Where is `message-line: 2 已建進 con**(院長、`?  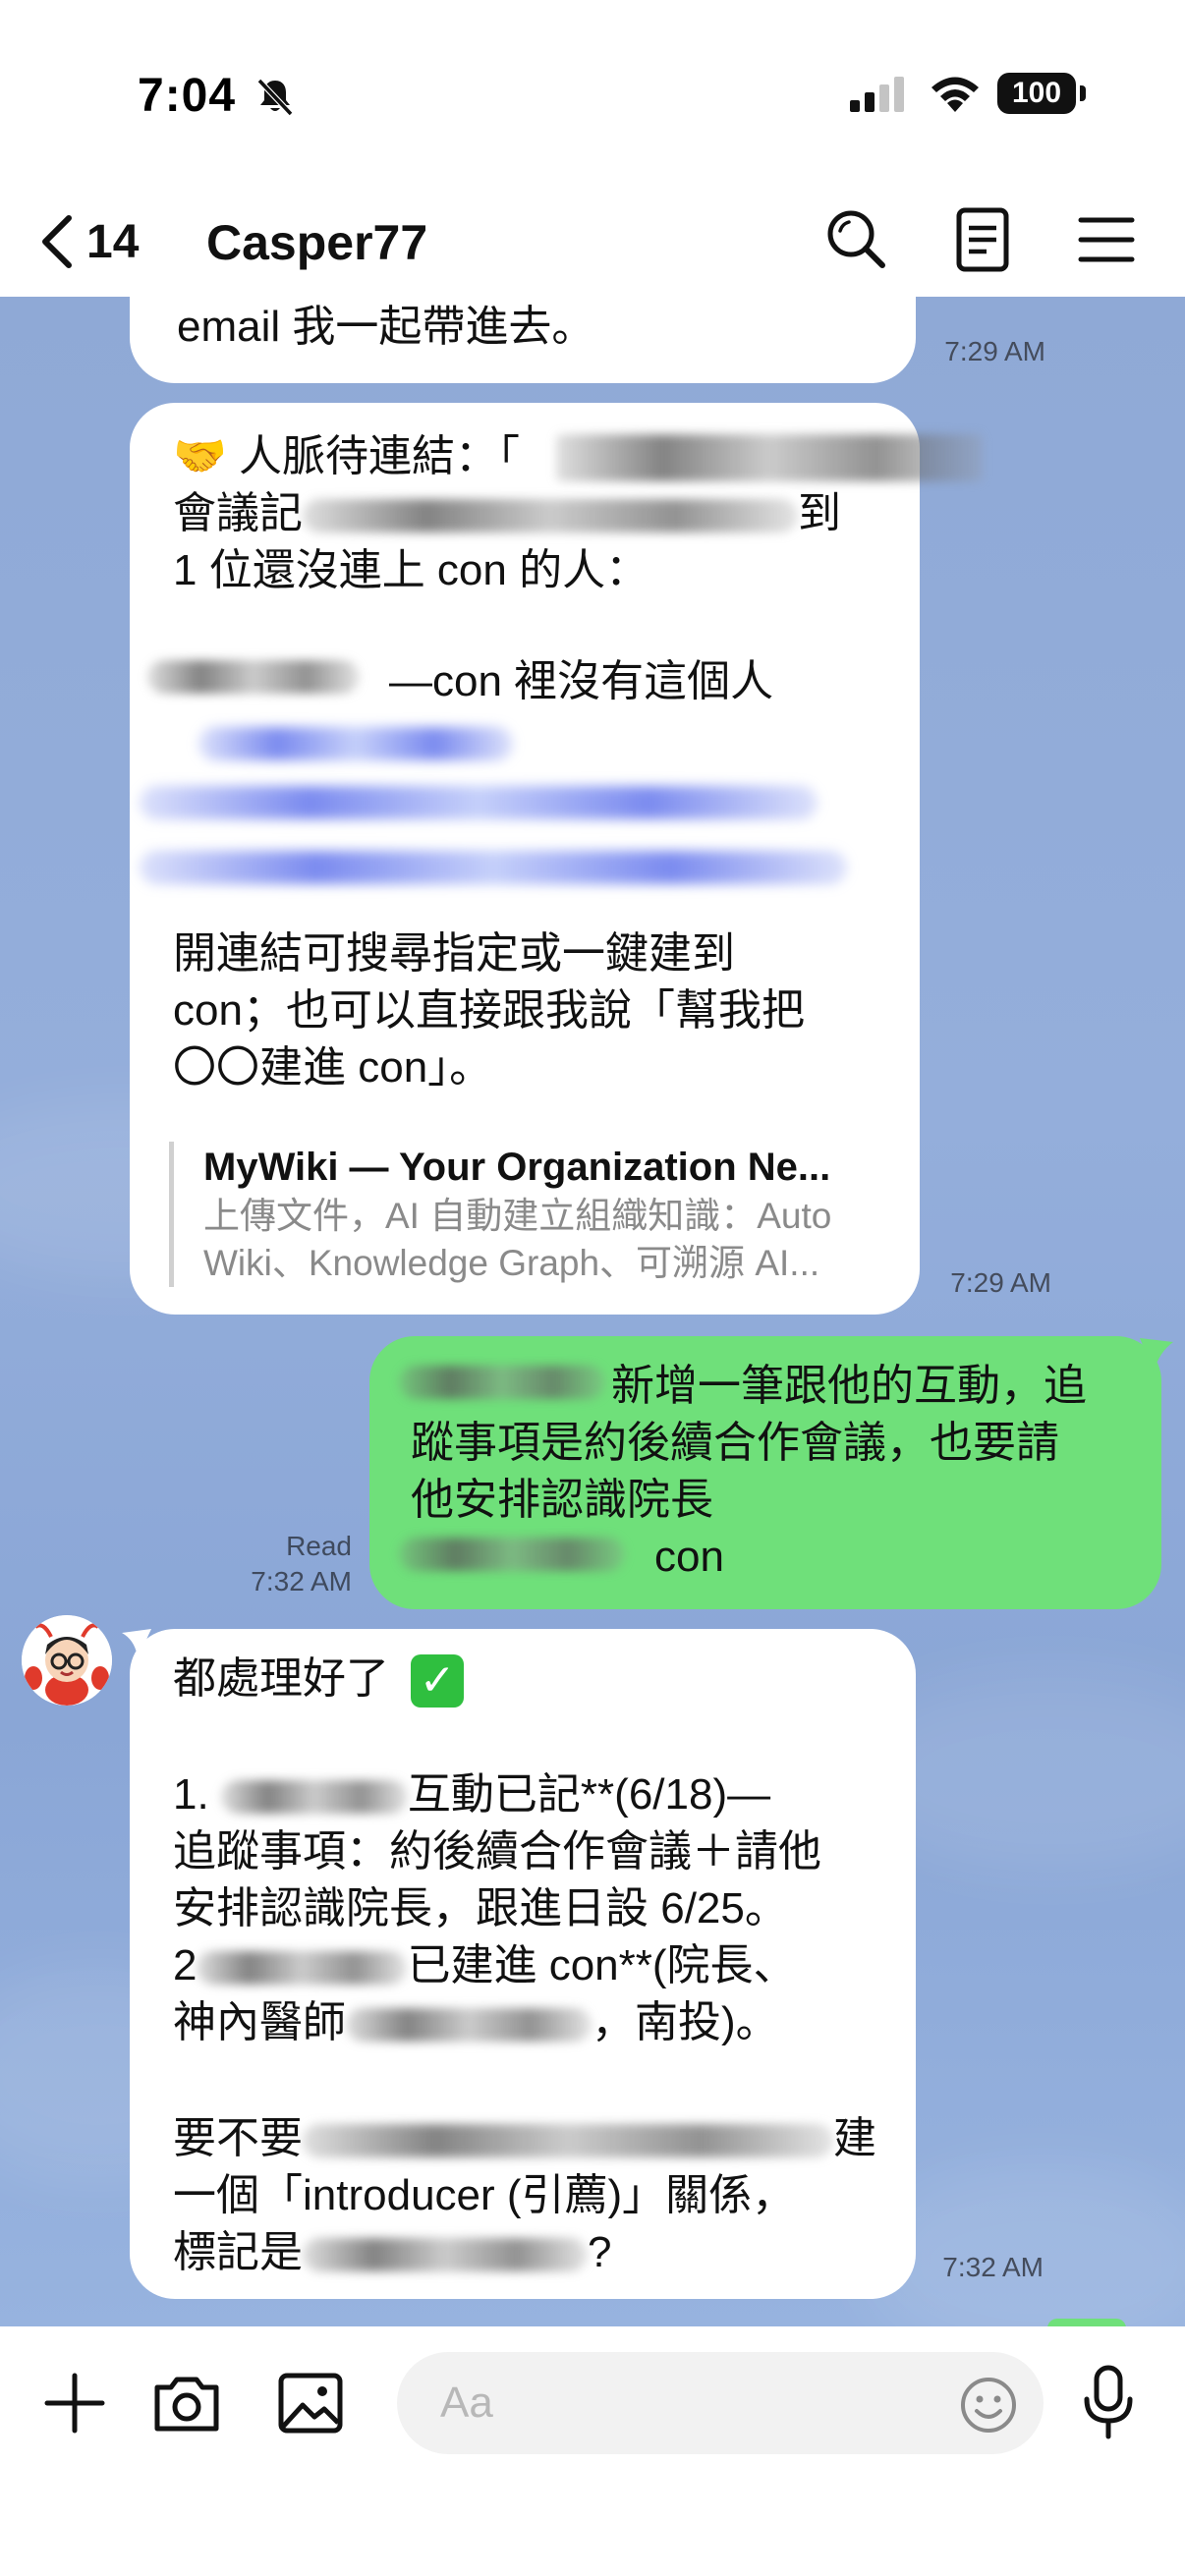
message-line: 2 已建進 con**(院長、 is located at coordinates (485, 1965).